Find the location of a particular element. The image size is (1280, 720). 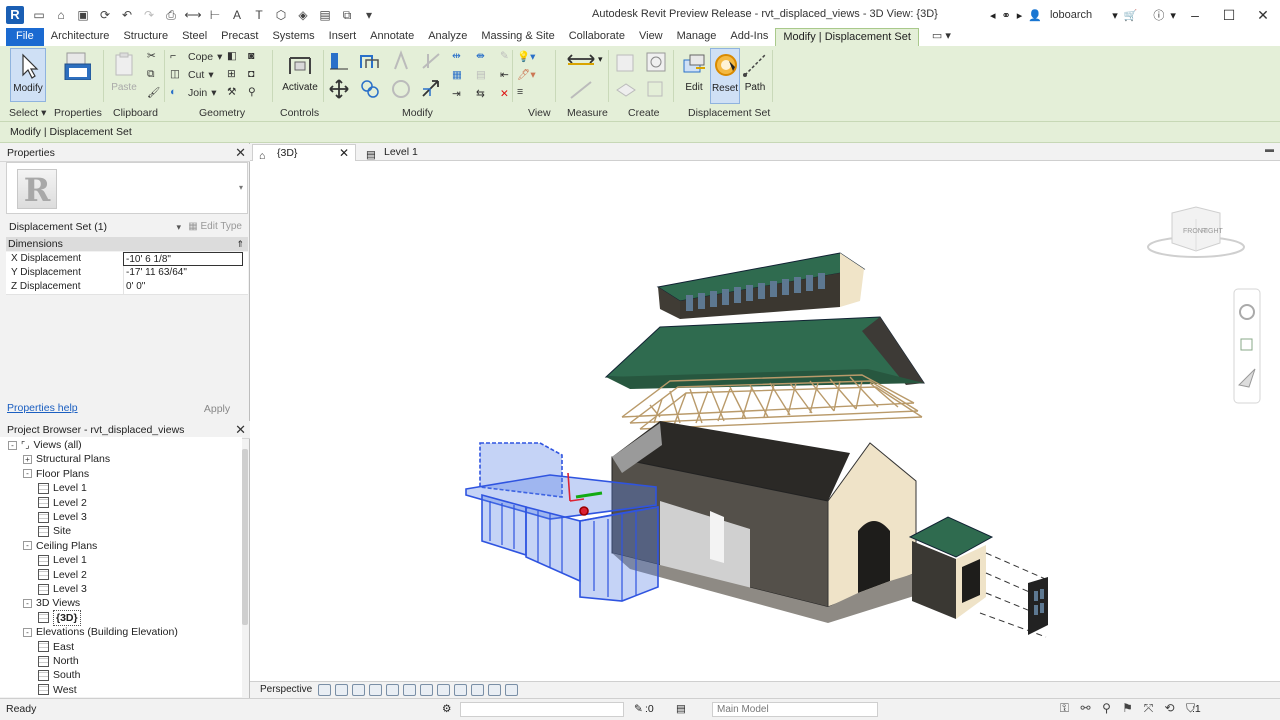

show-crop-icon is located at coordinates (426, 690).